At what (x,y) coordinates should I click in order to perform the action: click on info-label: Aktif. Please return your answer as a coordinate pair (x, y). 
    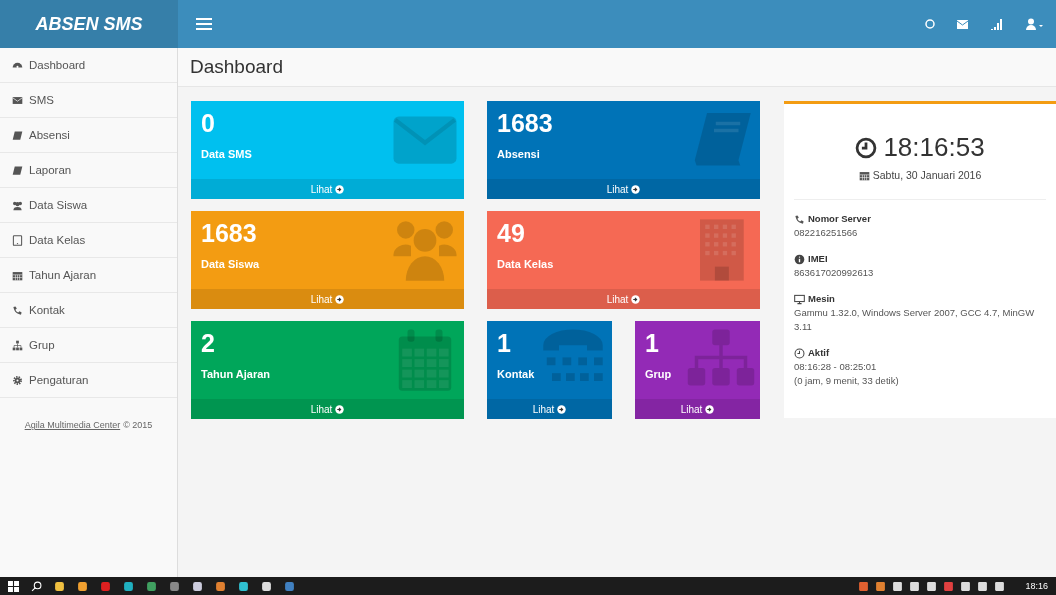
    Looking at the image, I should click on (819, 353).